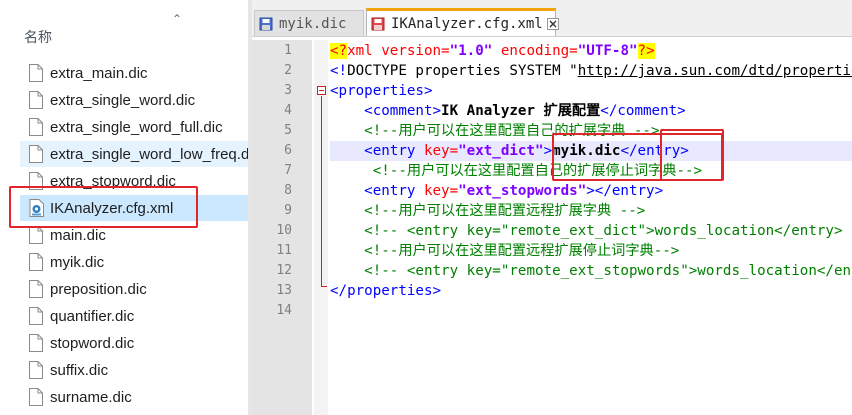 Image resolution: width=852 pixels, height=415 pixels. I want to click on column-header-name: 名称, so click(38, 37).